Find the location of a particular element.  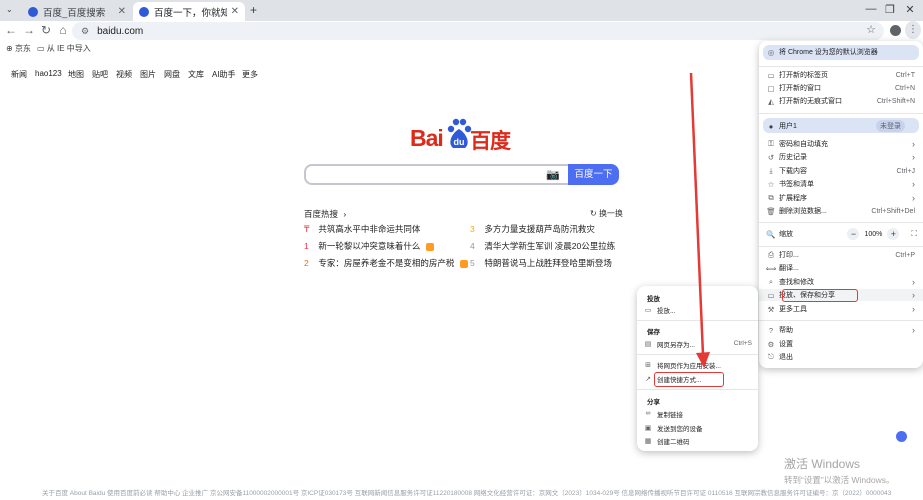

new-tab-icon: ▭ is located at coordinates (771, 75).